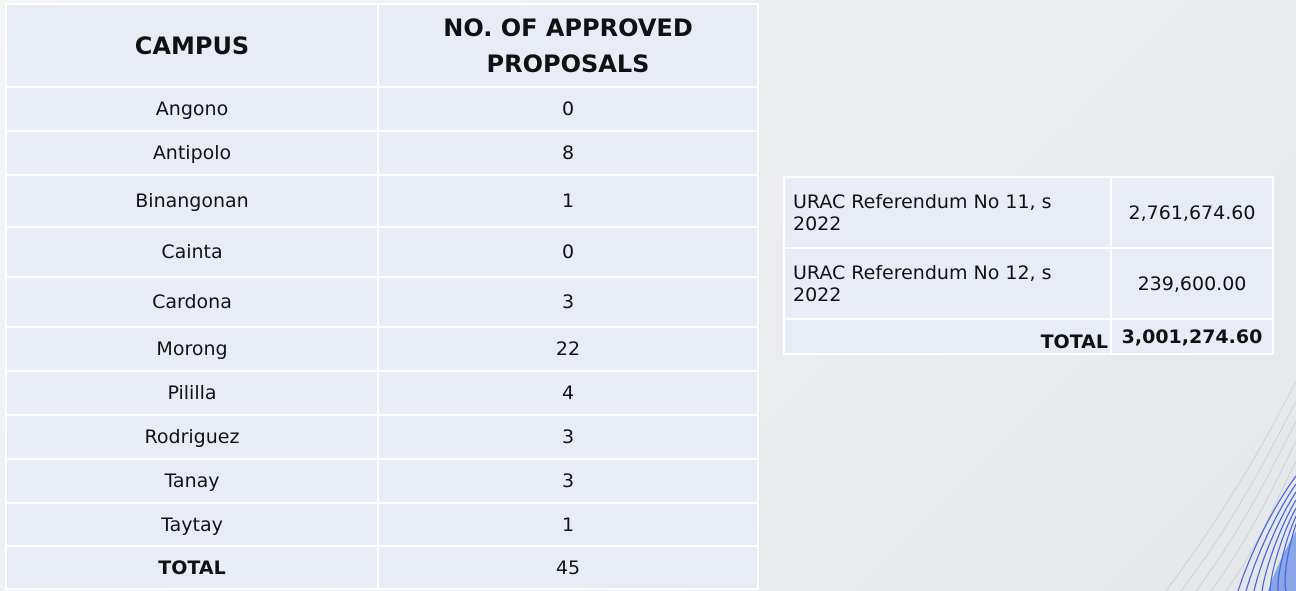  I want to click on table-row: Antipolo 8, so click(382, 153).